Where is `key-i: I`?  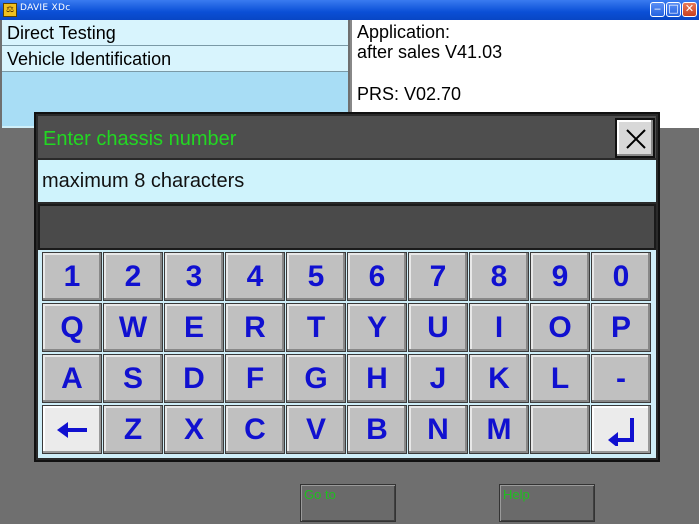 key-i: I is located at coordinates (499, 327).